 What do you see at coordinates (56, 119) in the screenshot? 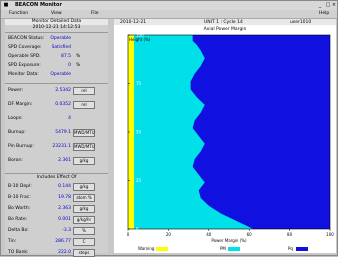
I see `data-row: Loops: 4` at bounding box center [56, 119].